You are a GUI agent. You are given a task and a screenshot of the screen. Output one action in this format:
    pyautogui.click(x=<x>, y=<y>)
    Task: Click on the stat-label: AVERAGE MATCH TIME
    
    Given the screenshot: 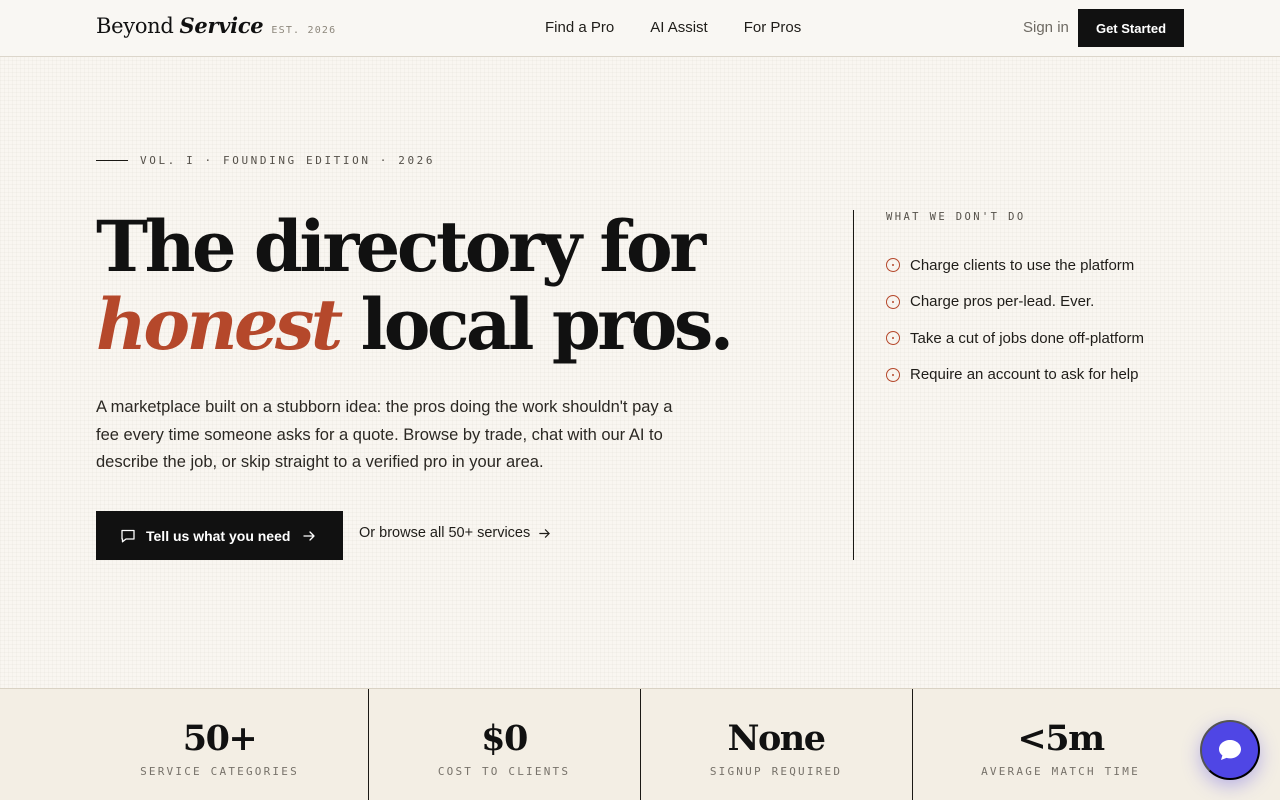 What is the action you would take?
    pyautogui.click(x=1060, y=771)
    